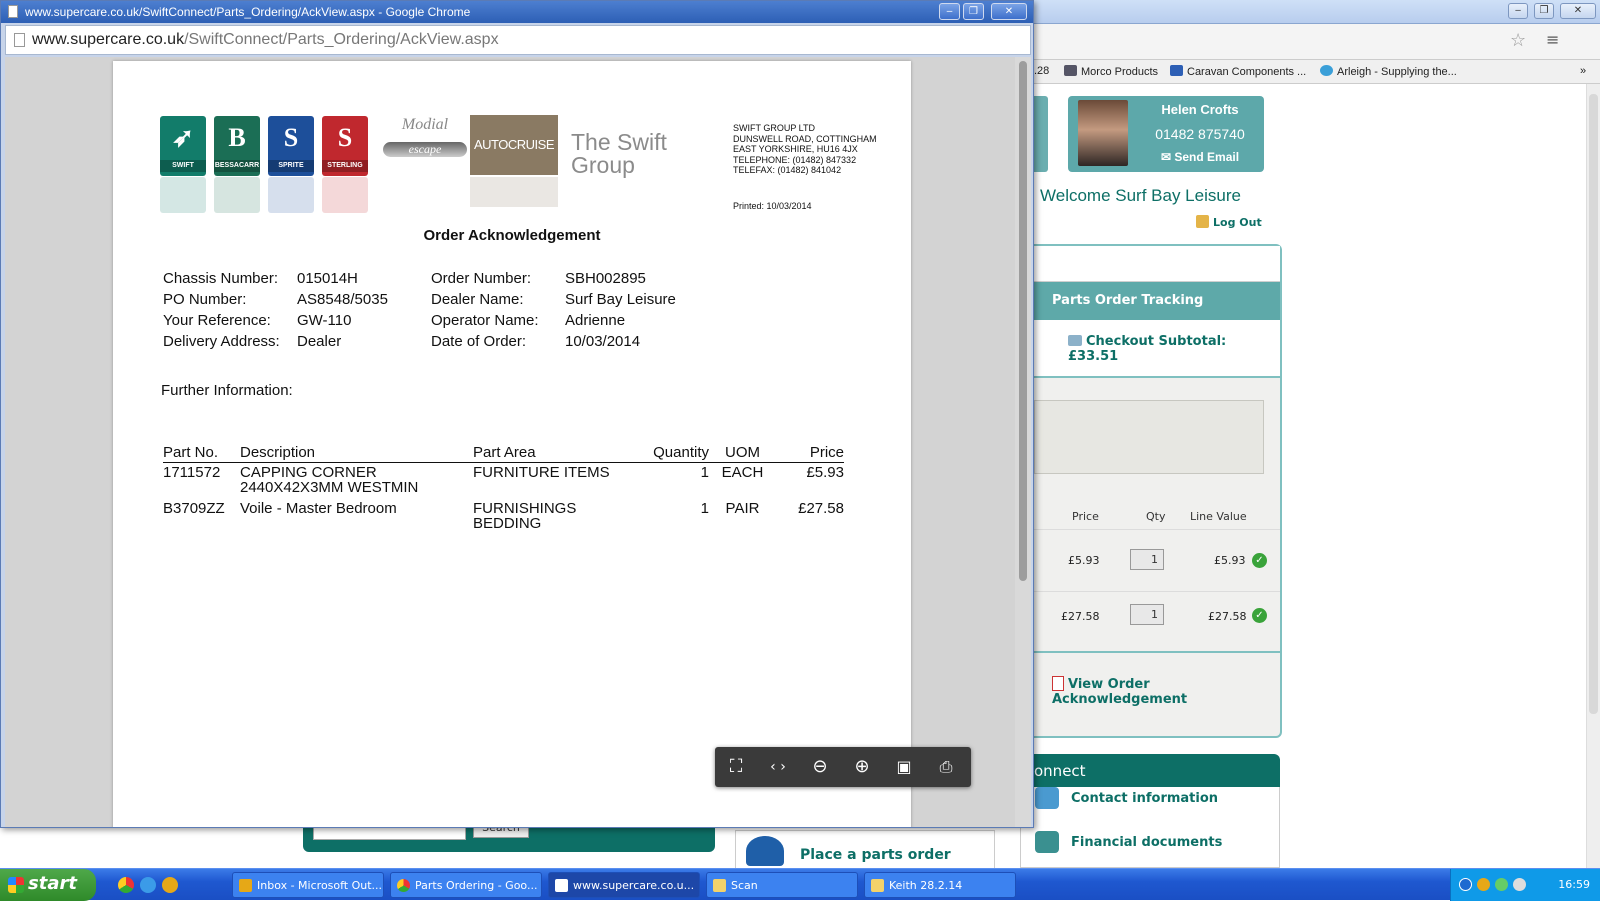  I want to click on menu-icon: ≡, so click(1552, 39).